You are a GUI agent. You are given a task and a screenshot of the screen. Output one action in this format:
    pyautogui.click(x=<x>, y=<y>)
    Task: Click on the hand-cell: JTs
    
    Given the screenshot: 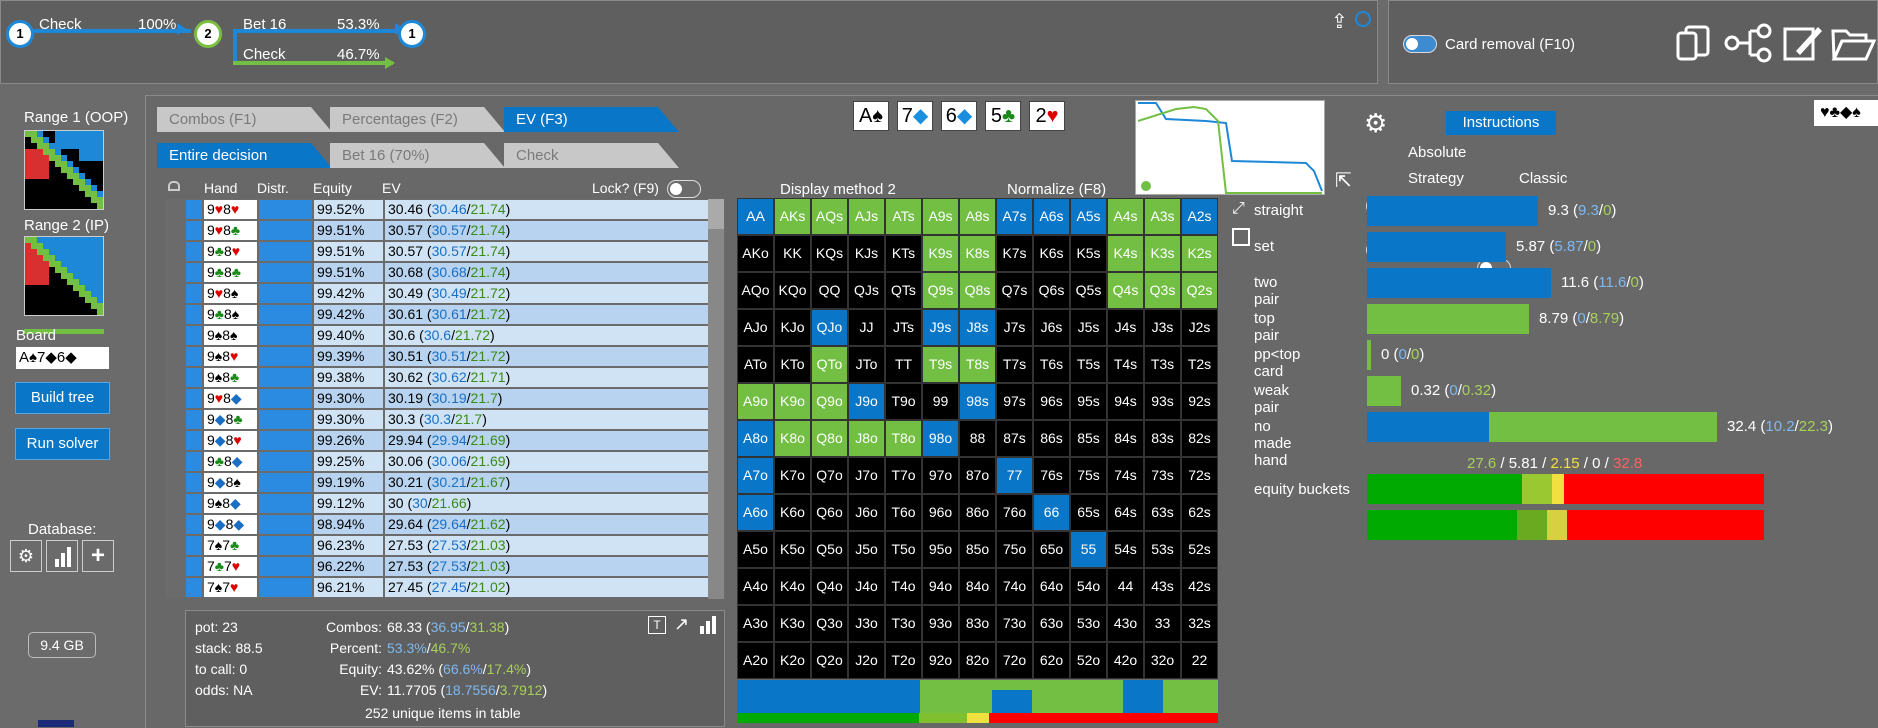 What is the action you would take?
    pyautogui.click(x=903, y=327)
    